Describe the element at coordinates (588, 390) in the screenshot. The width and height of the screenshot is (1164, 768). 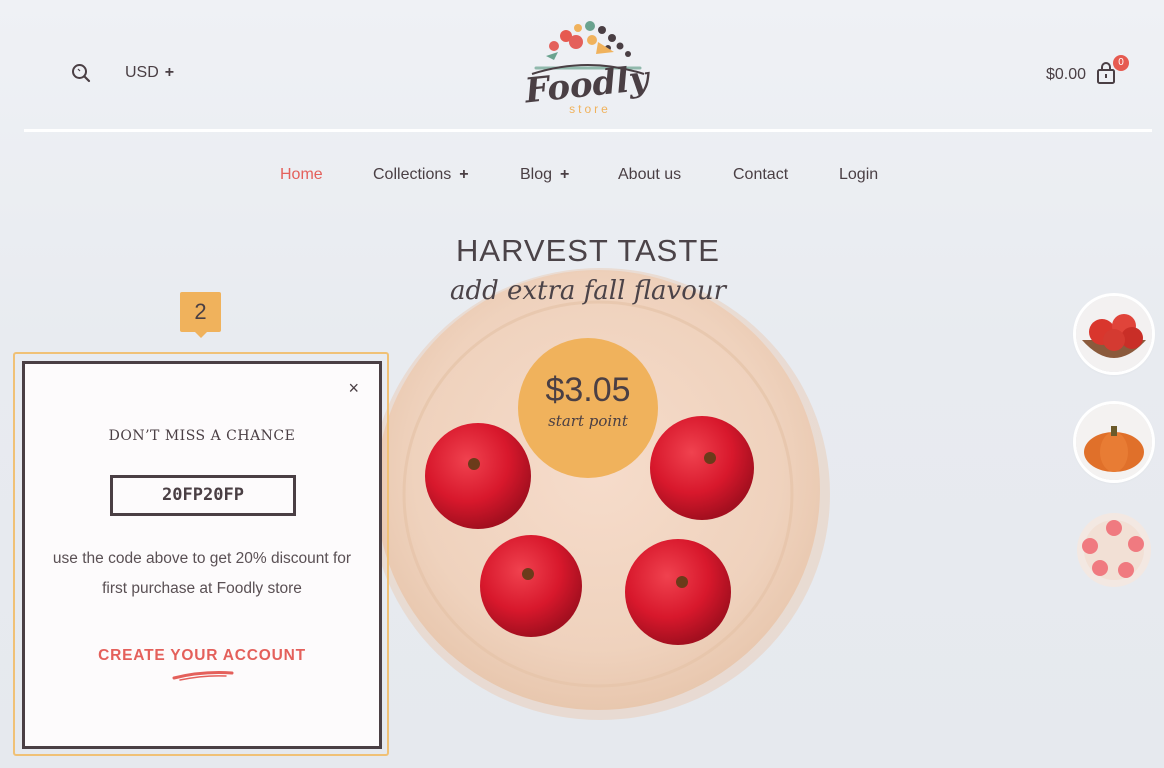
I see `price-value: $3.05` at that location.